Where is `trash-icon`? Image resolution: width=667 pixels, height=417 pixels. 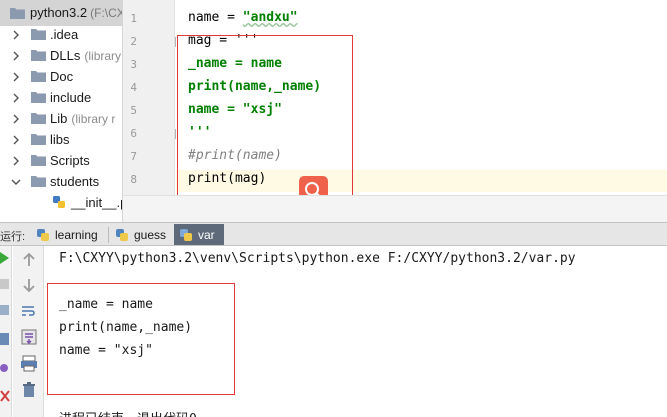
trash-icon is located at coordinates (29, 389).